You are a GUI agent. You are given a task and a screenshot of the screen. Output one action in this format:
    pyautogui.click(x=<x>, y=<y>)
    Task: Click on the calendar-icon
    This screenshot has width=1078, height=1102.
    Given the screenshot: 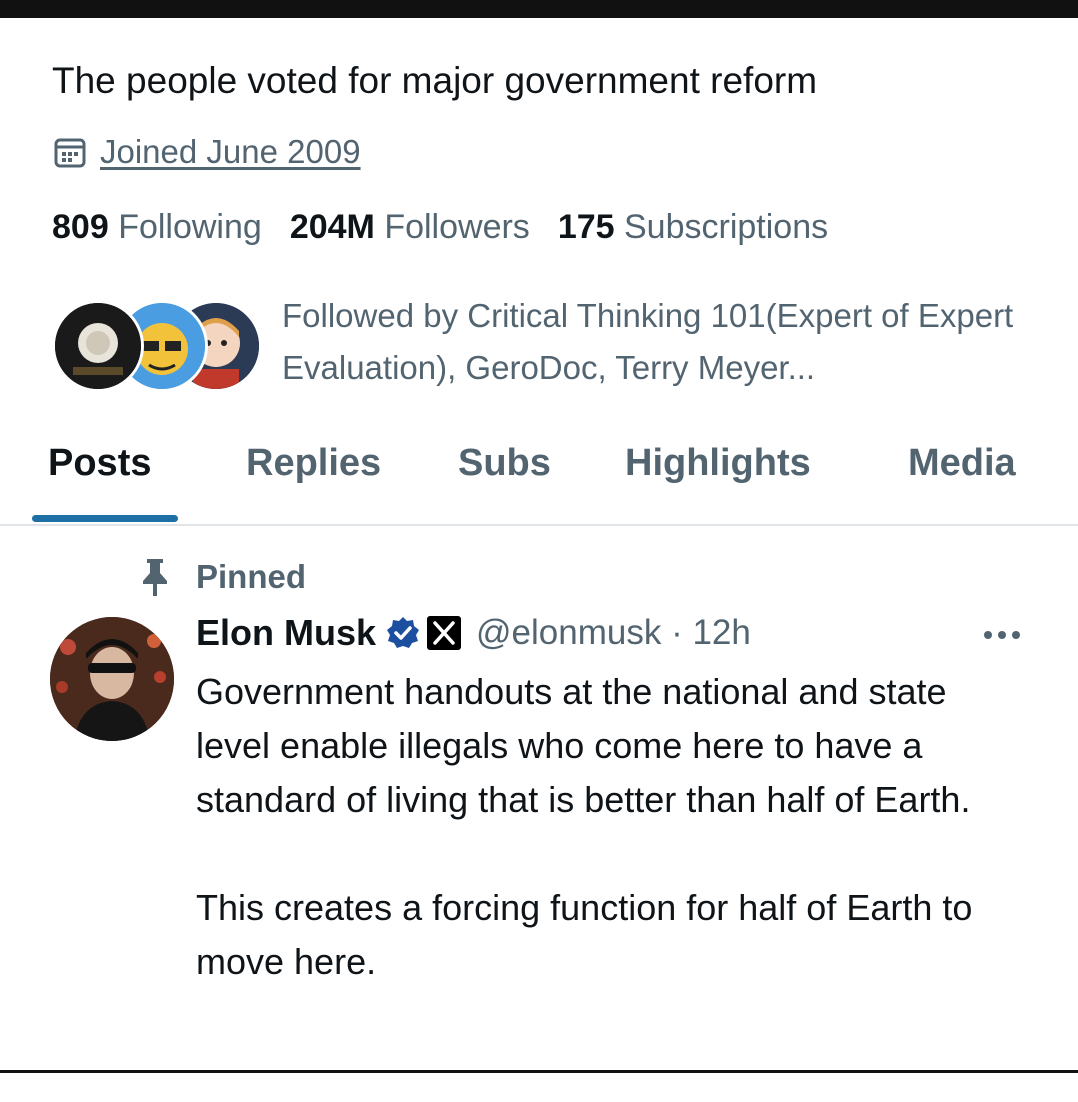 What is the action you would take?
    pyautogui.click(x=70, y=153)
    